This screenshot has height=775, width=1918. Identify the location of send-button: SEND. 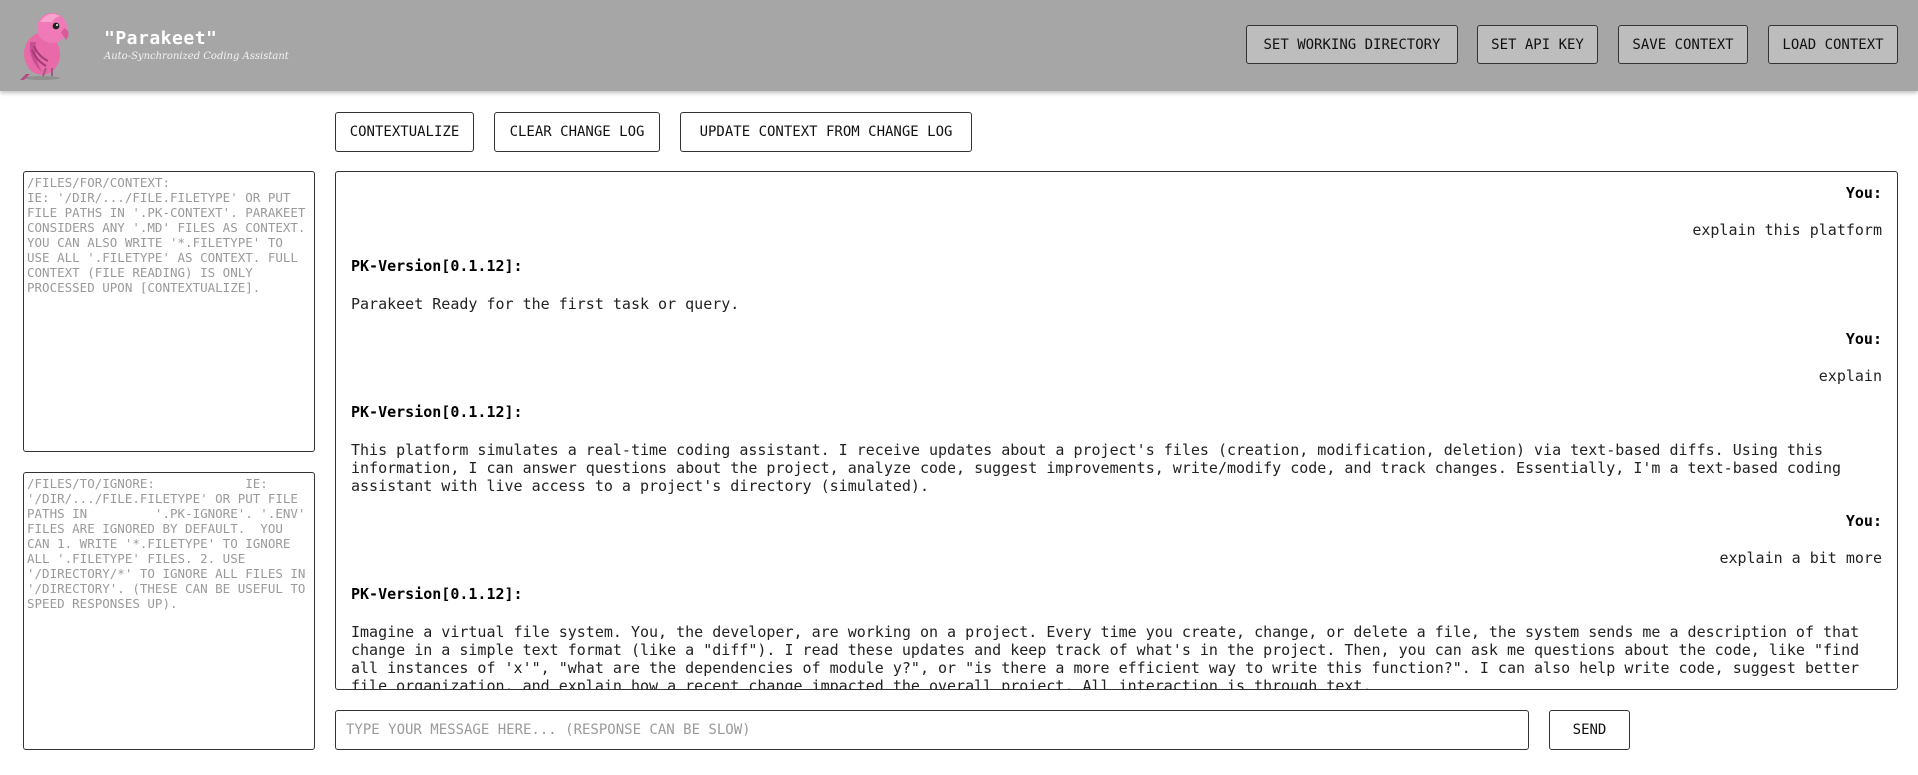
(1589, 730).